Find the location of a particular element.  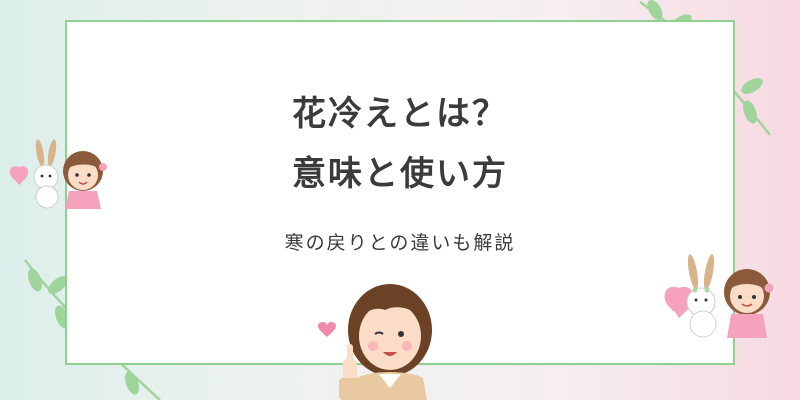

page-title-line2: 意味と使い方 is located at coordinates (400, 174).